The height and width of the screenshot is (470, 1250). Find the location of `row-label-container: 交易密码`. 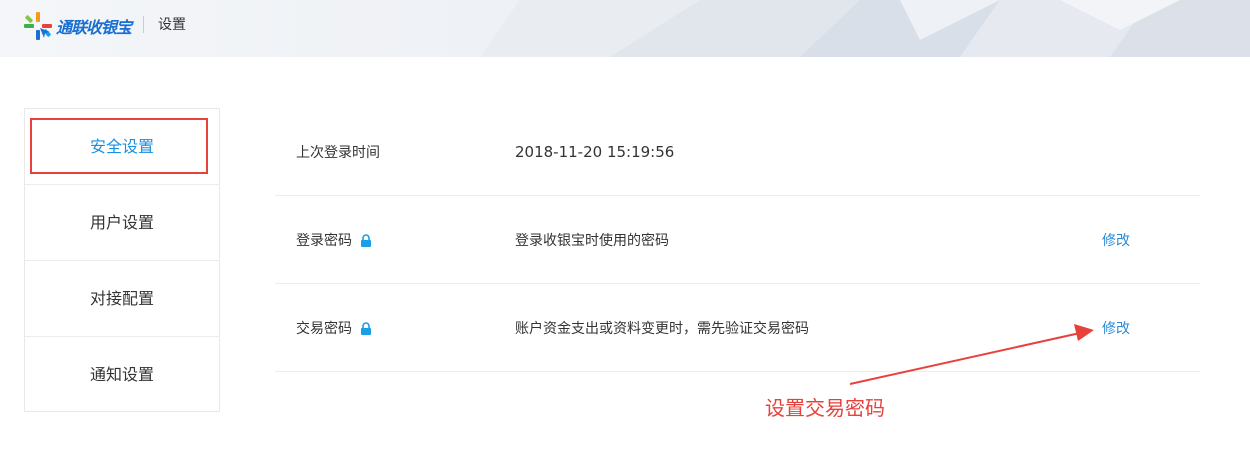

row-label-container: 交易密码 is located at coordinates (334, 328).